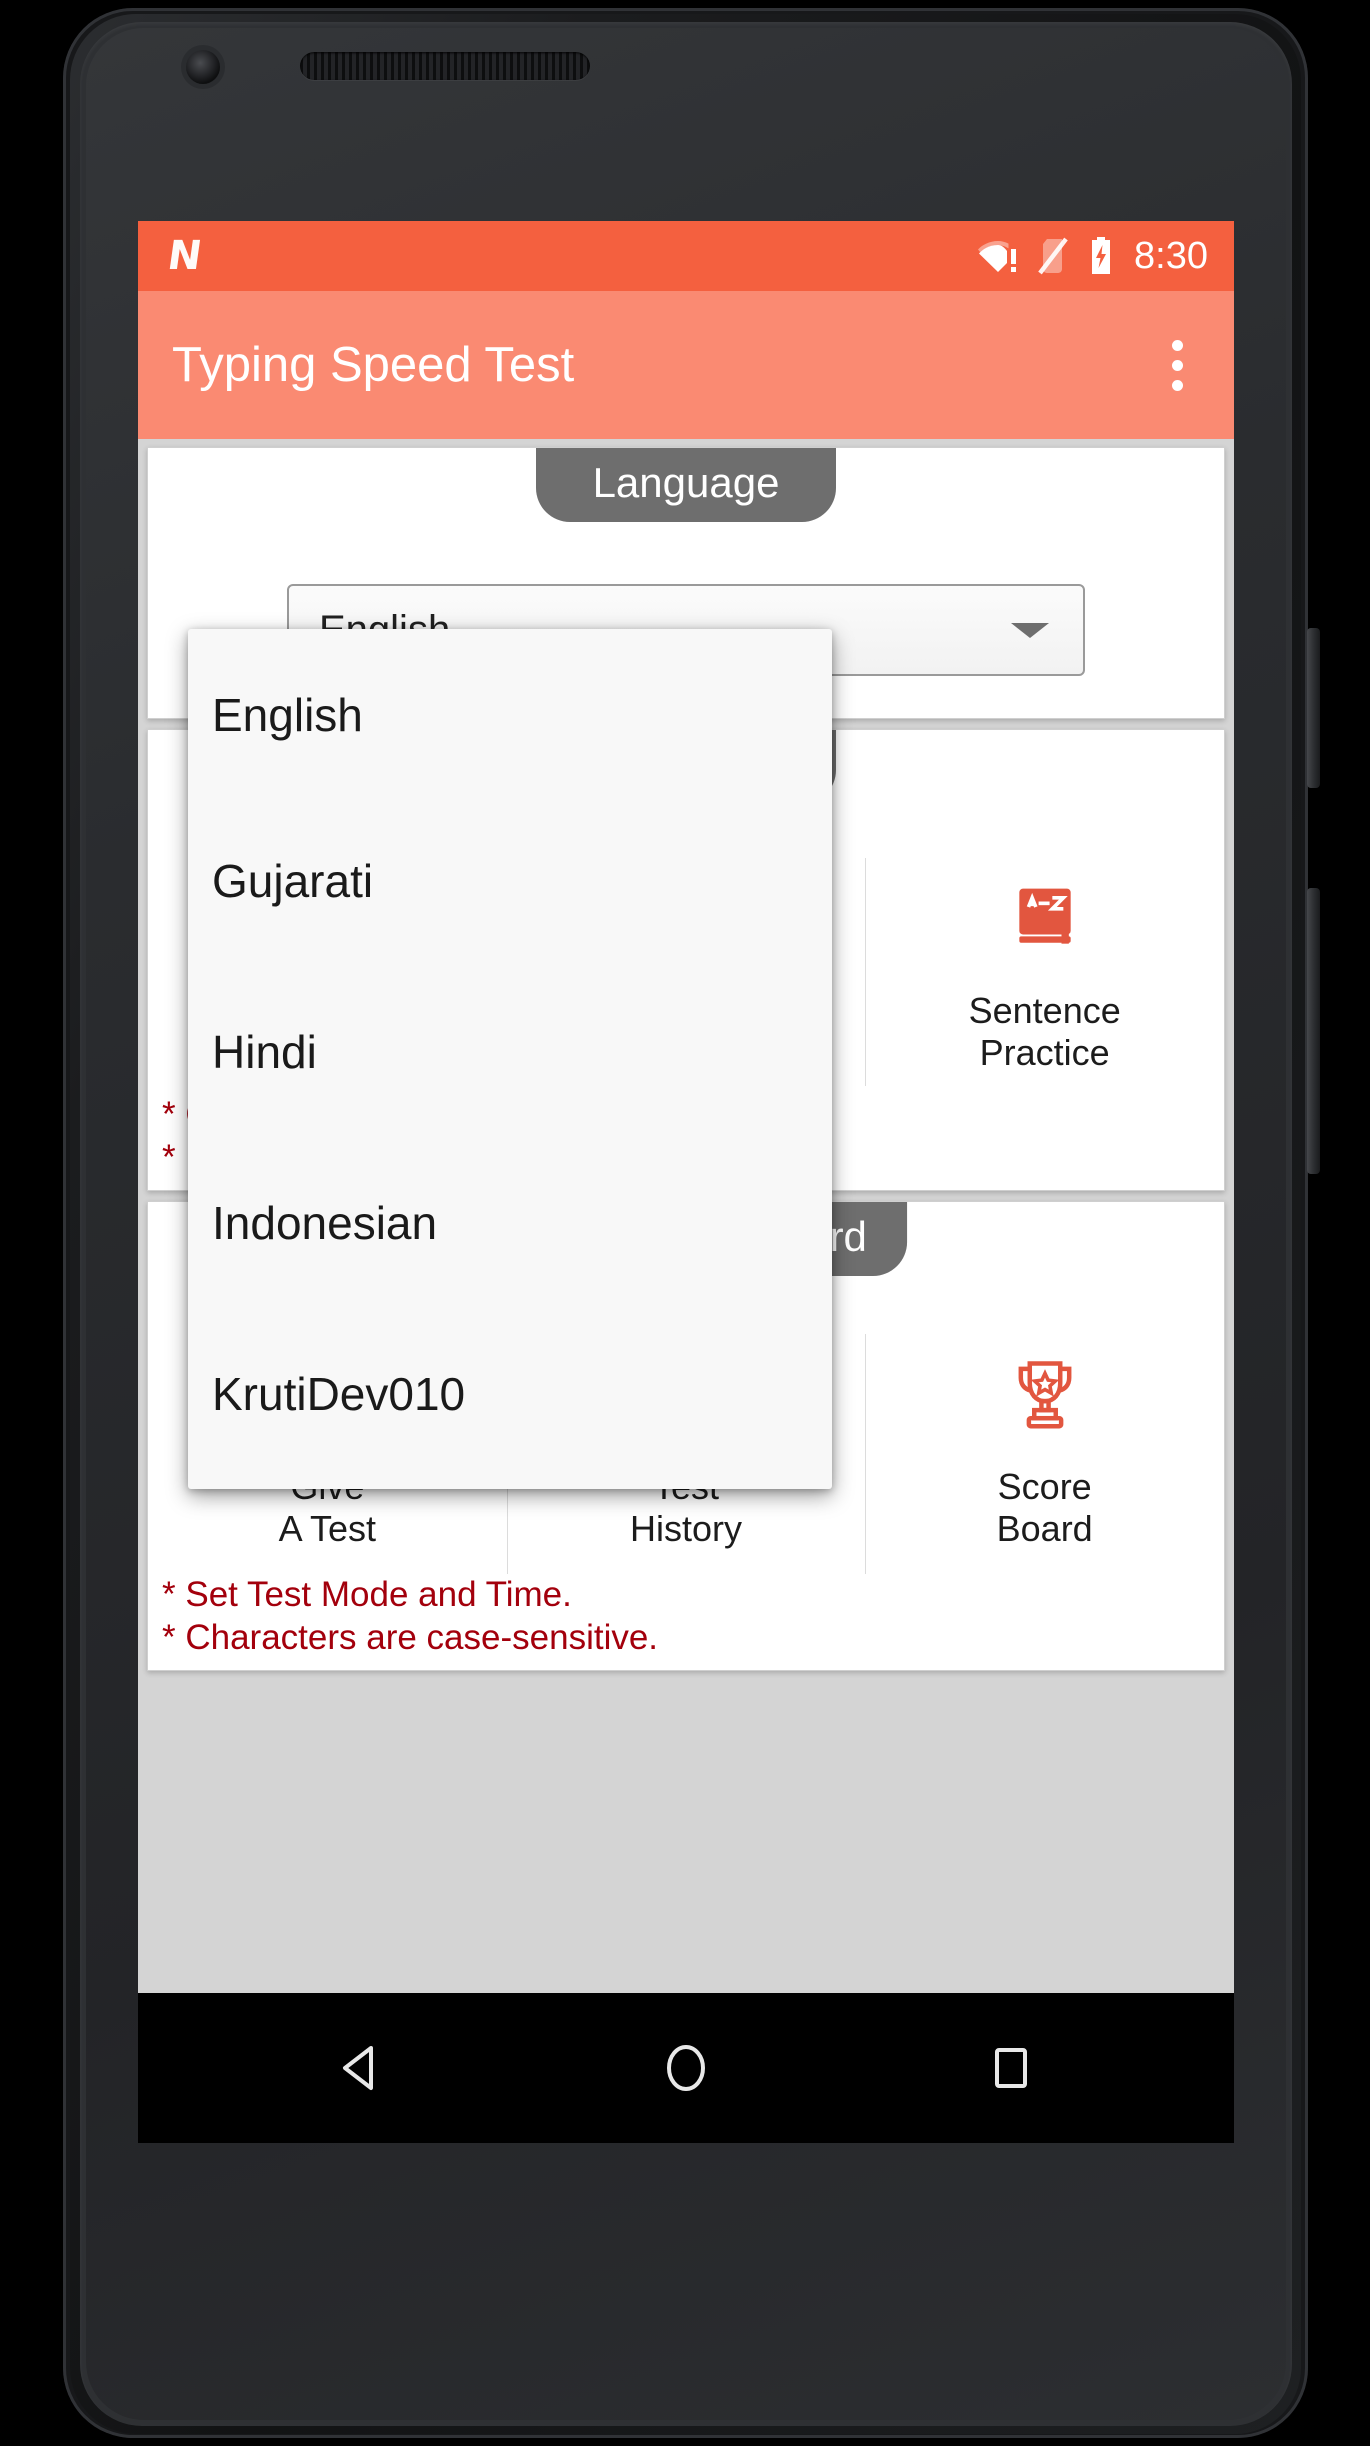 Image resolution: width=1370 pixels, height=2446 pixels. I want to click on status-bar-left: N, so click(184, 256).